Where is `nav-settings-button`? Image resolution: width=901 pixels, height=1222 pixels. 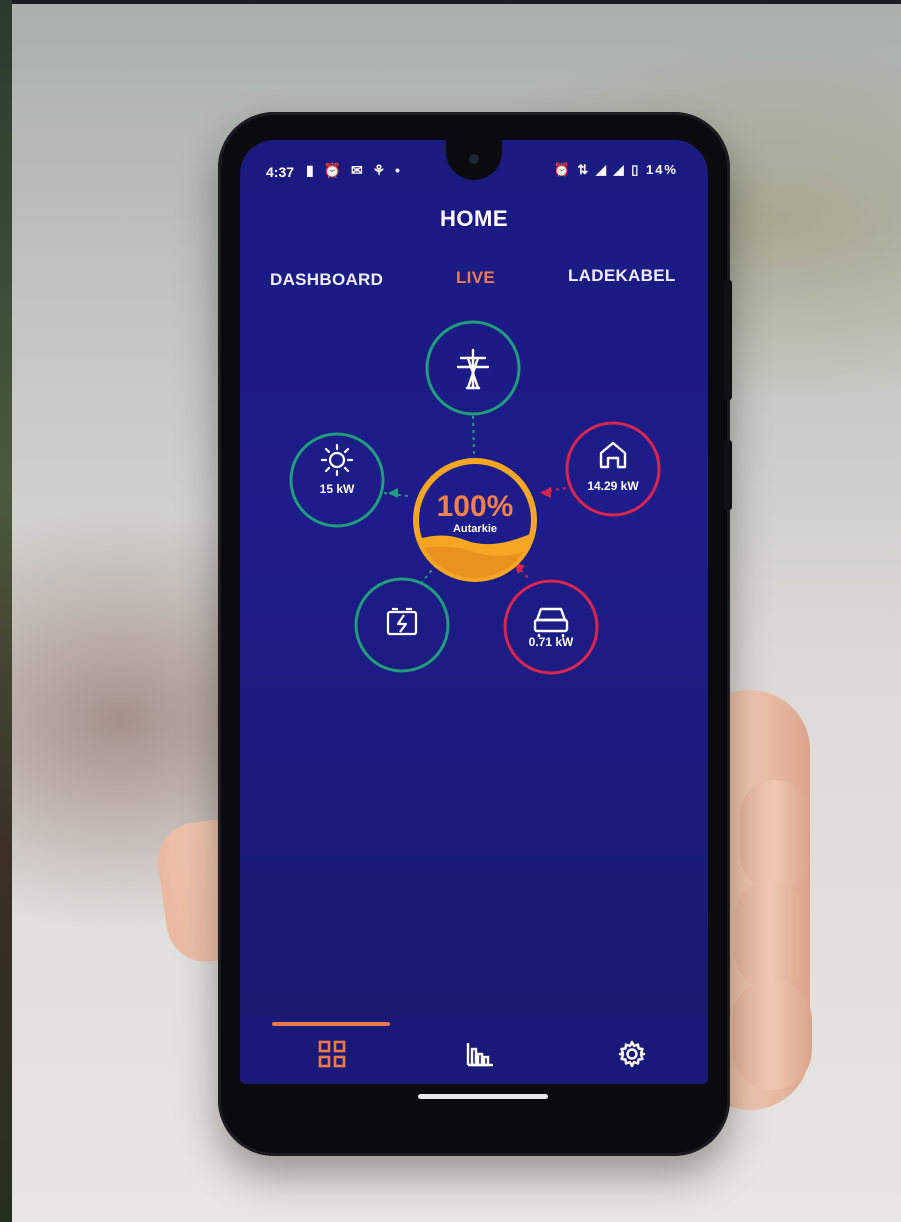 nav-settings-button is located at coordinates (632, 1054).